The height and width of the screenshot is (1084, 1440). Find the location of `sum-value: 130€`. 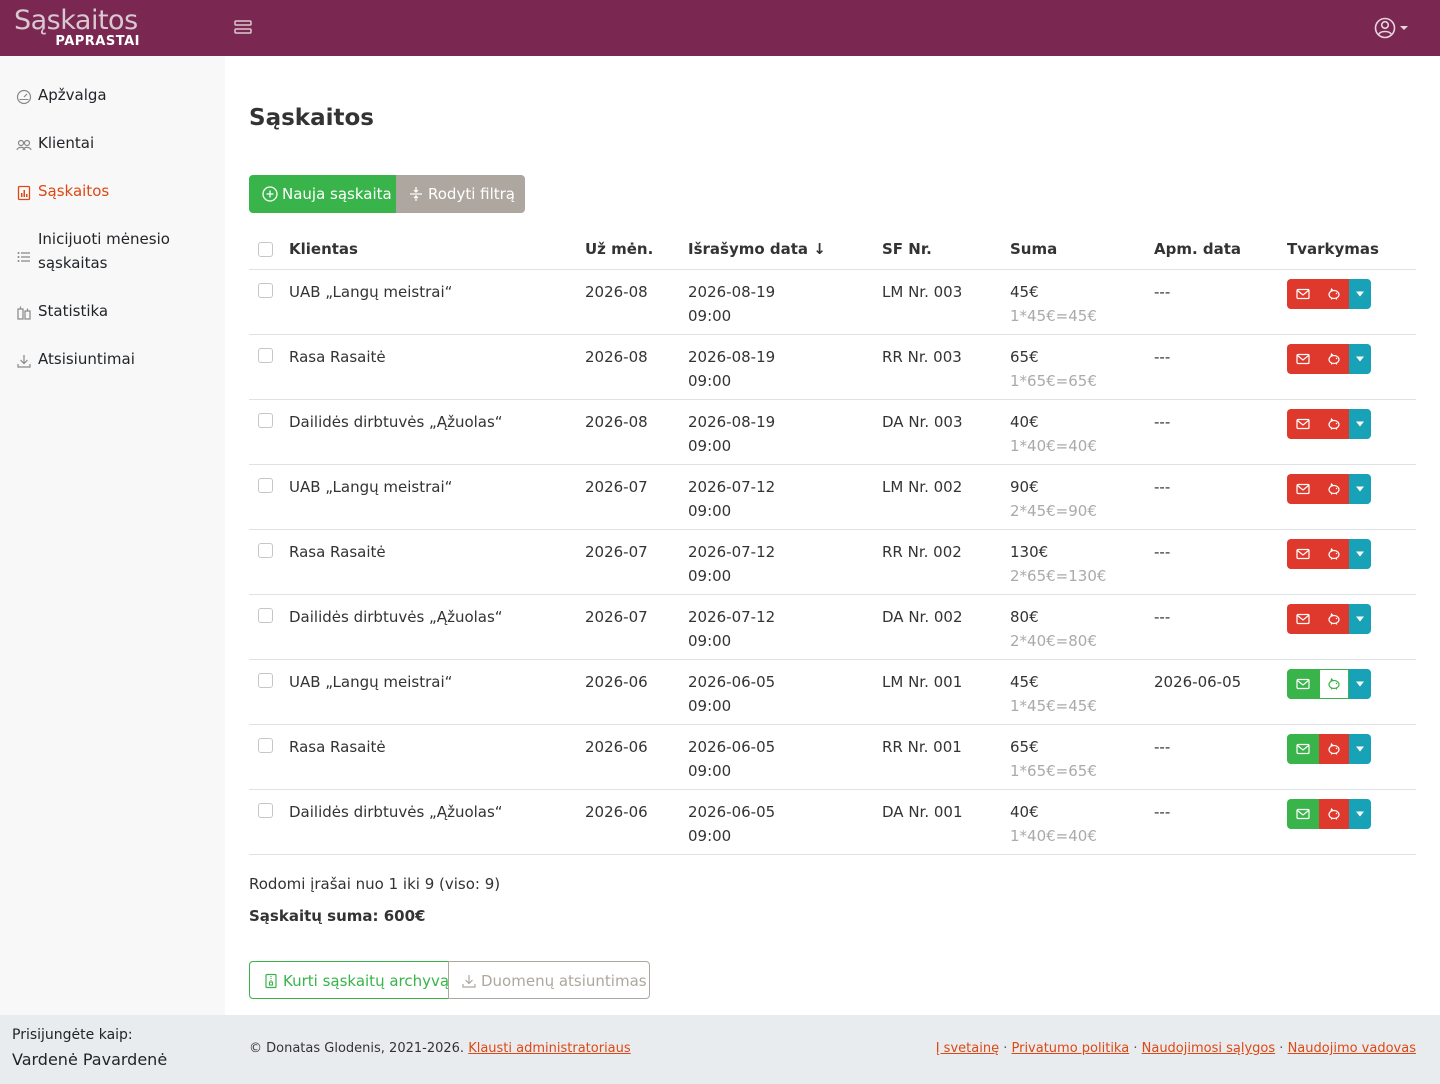

sum-value: 130€ is located at coordinates (1029, 552).